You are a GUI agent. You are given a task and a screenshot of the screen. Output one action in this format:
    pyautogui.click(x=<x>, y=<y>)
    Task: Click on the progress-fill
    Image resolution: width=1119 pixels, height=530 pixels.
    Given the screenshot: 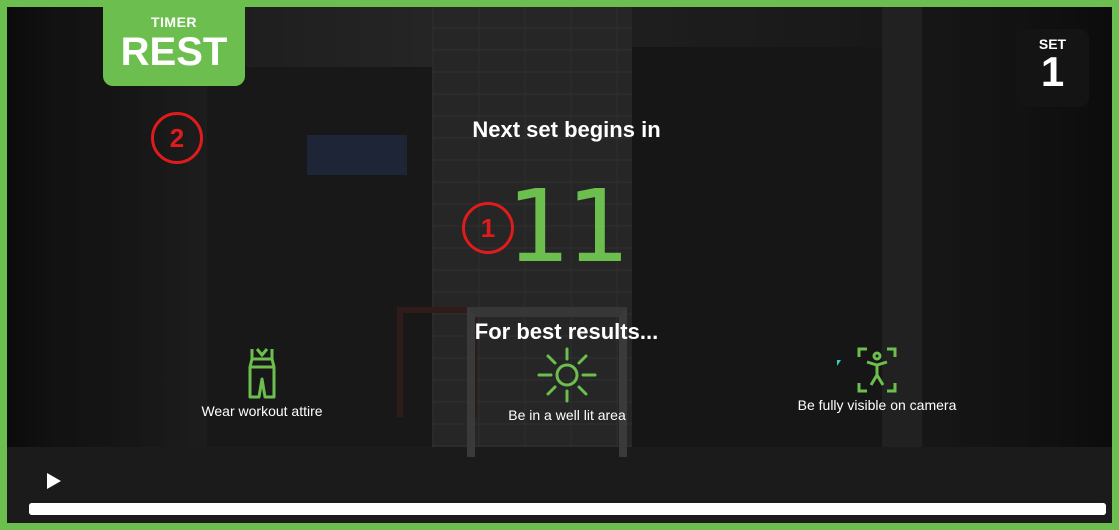 What is the action you would take?
    pyautogui.click(x=567, y=509)
    